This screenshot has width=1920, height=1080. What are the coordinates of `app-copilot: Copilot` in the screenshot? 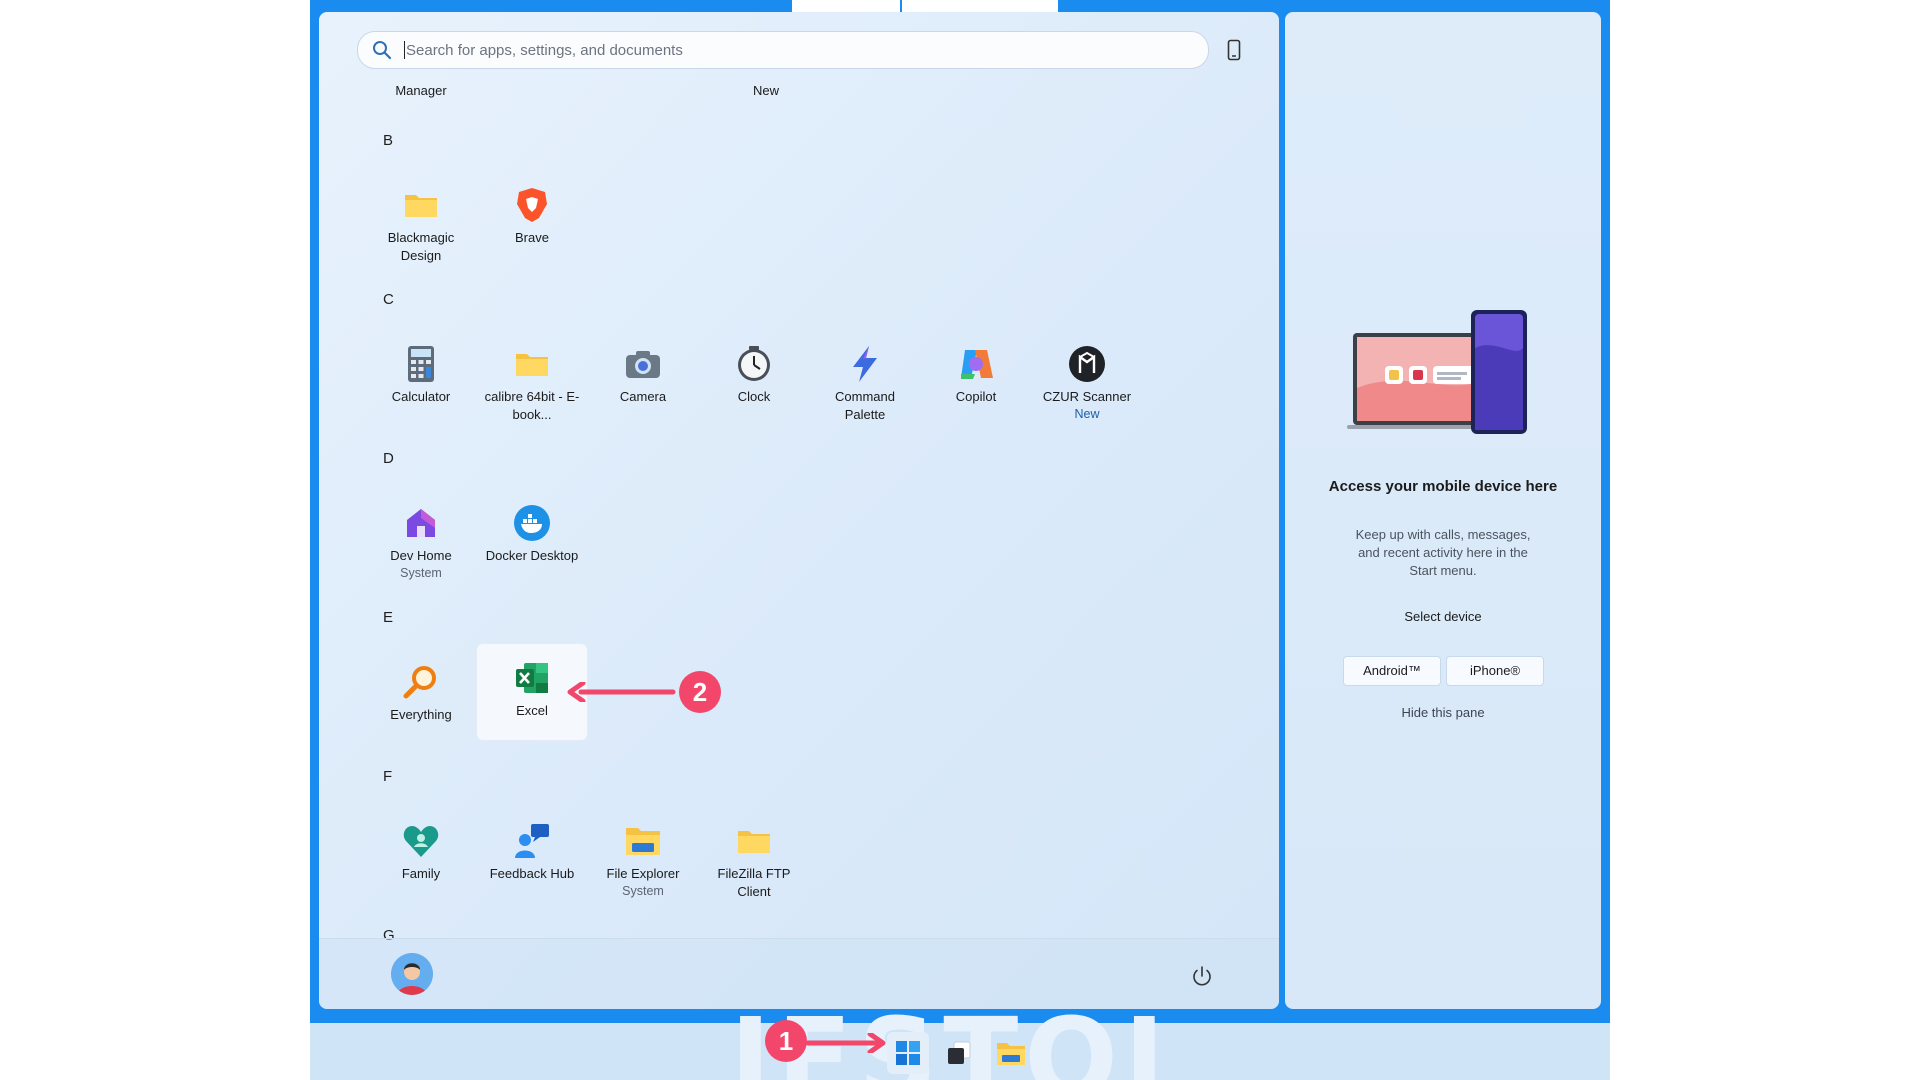 It's located at (976, 382).